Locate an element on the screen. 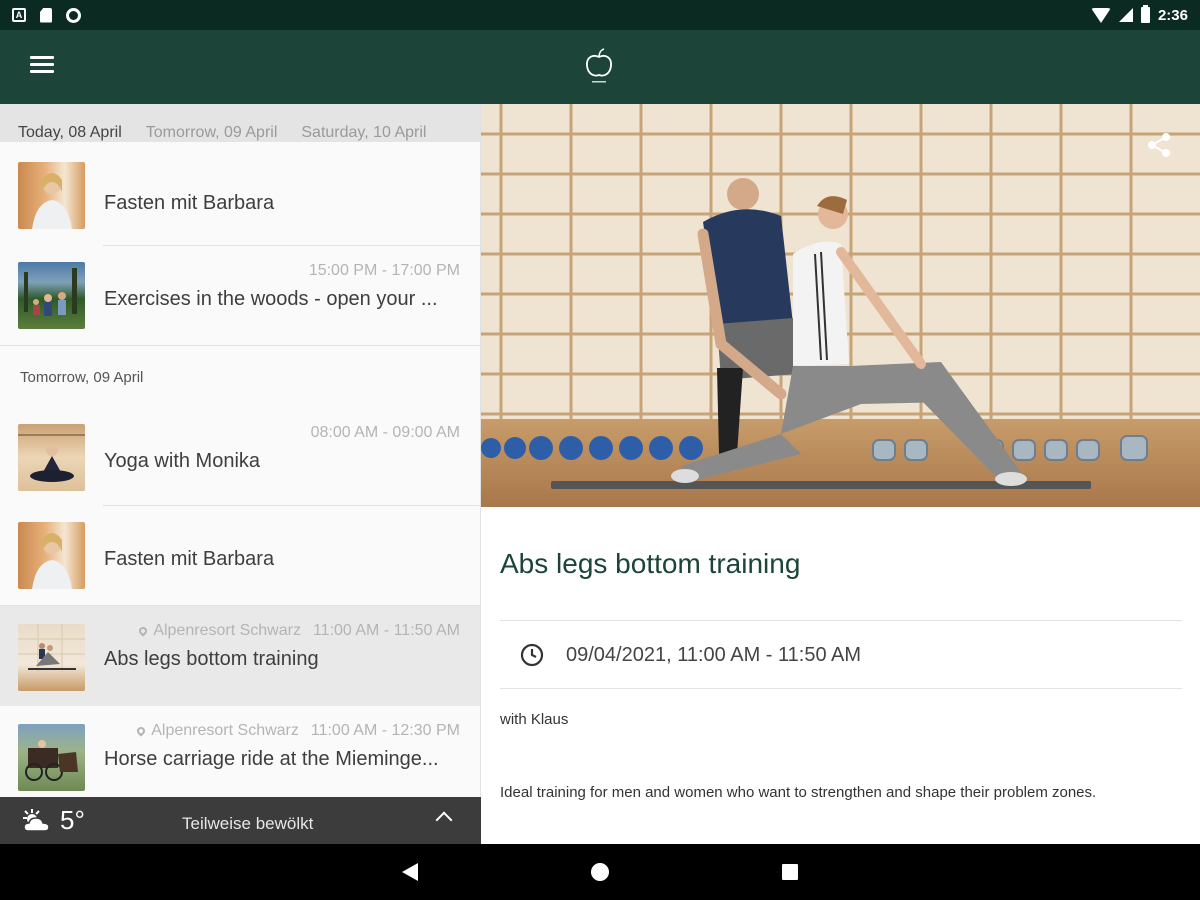 The image size is (1200, 900). event-time: 11:00 AM - 11:50 AM is located at coordinates (386, 630).